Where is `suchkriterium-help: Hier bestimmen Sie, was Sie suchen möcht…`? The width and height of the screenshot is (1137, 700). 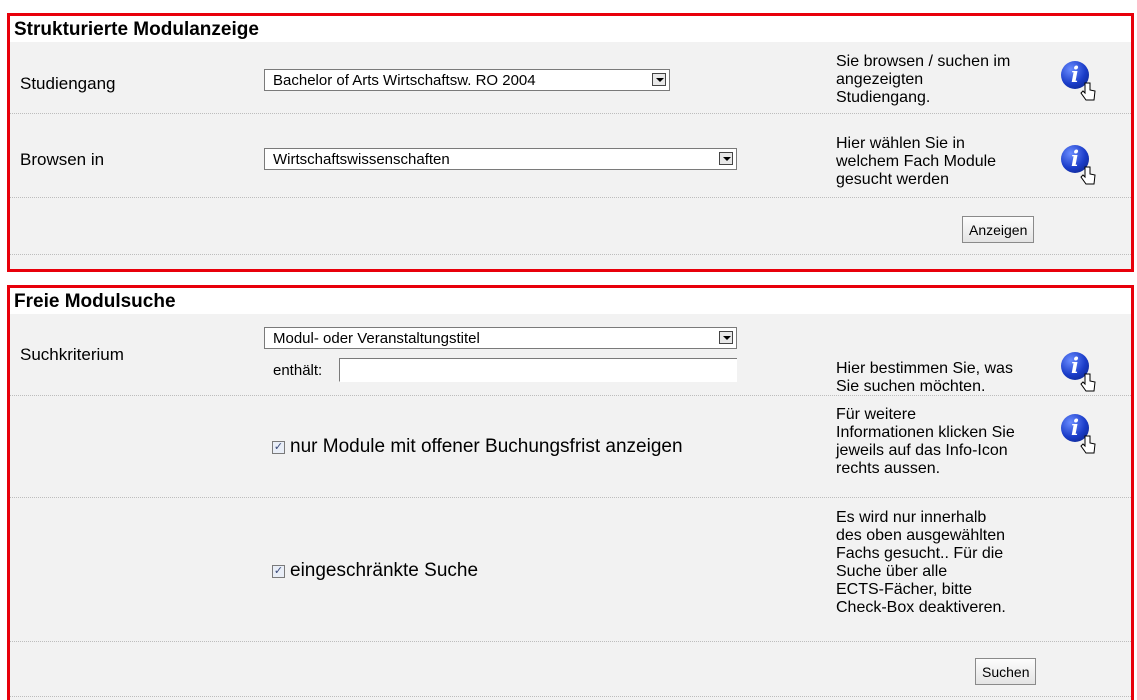 suchkriterium-help: Hier bestimmen Sie, was Sie suchen möcht… is located at coordinates (924, 378).